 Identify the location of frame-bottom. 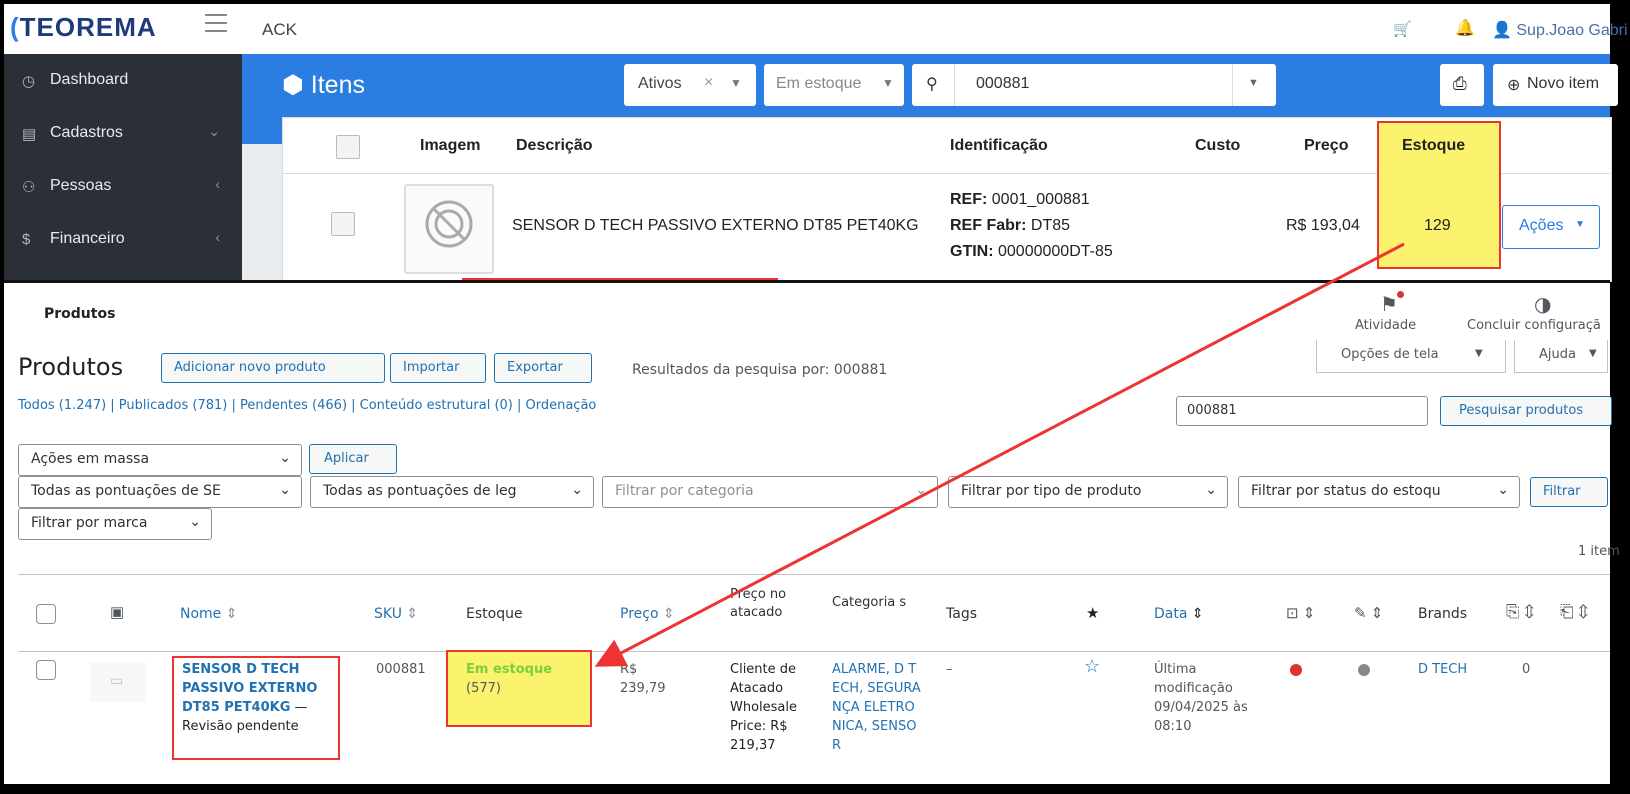
(815, 789).